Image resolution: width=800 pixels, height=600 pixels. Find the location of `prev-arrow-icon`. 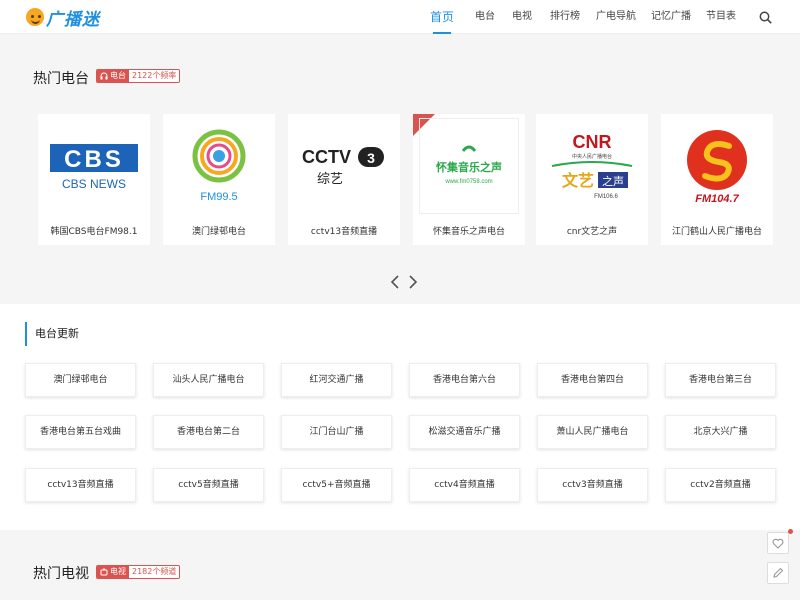

prev-arrow-icon is located at coordinates (395, 282).